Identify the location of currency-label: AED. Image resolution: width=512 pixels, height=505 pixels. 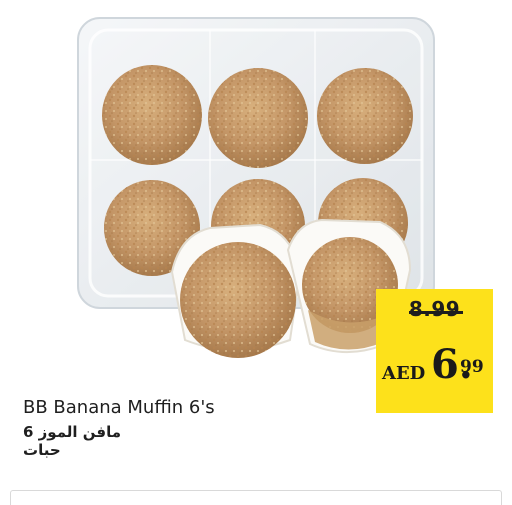
(404, 373).